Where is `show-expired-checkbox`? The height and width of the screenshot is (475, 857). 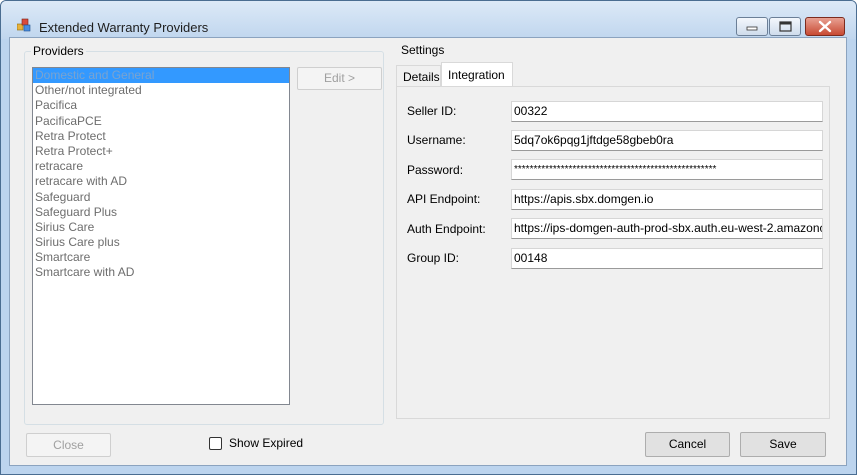 show-expired-checkbox is located at coordinates (215, 443).